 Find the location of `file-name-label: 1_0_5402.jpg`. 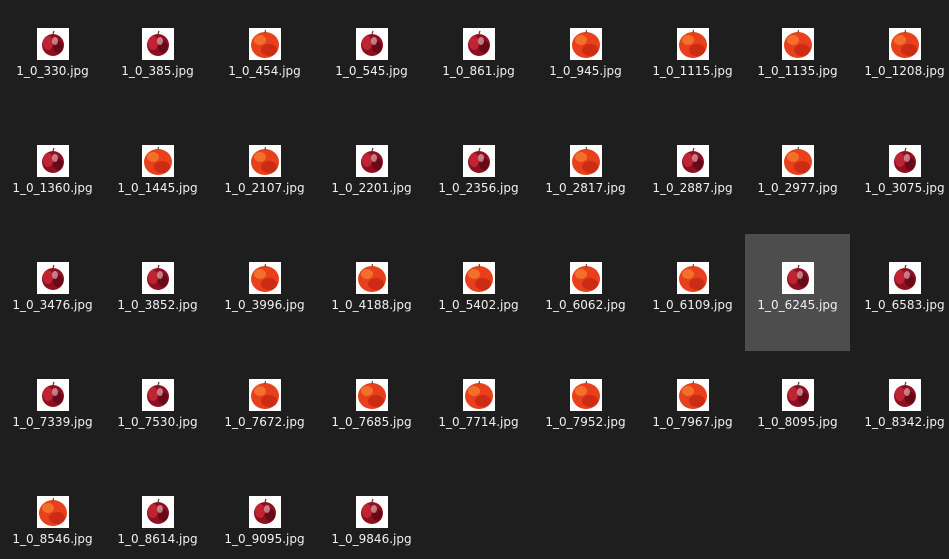

file-name-label: 1_0_5402.jpg is located at coordinates (478, 305).